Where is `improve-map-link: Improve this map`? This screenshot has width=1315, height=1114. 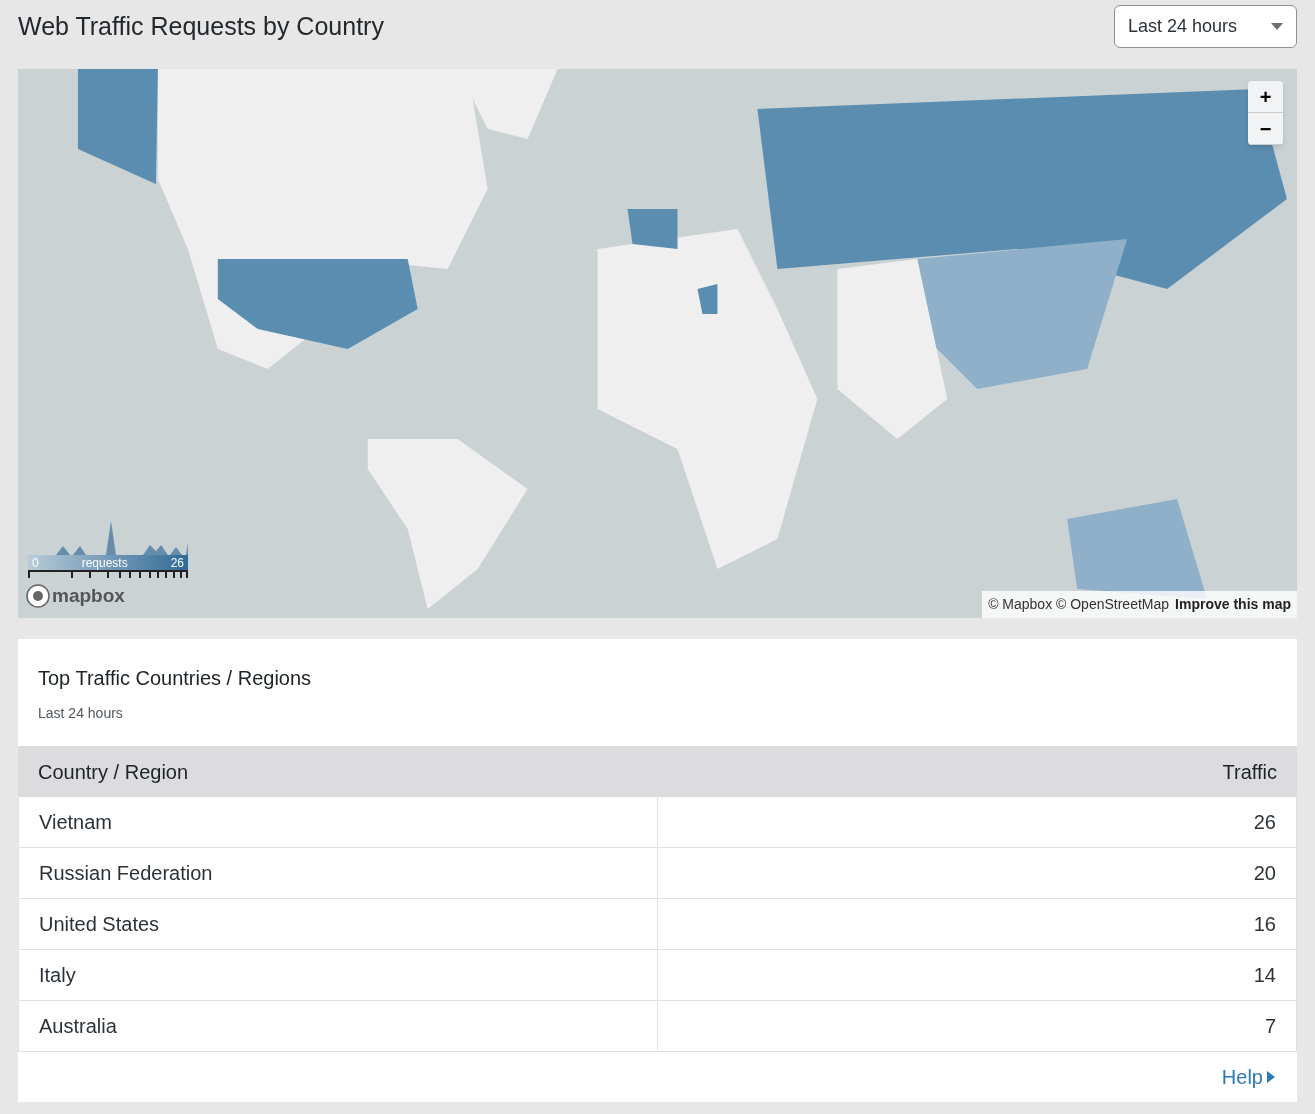
improve-map-link: Improve this map is located at coordinates (1233, 604).